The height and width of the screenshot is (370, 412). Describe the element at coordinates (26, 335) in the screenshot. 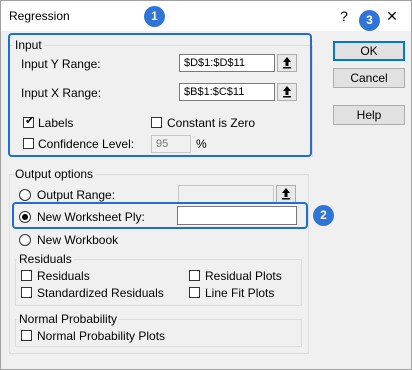

I see `normal-probability-plots-checkbox` at that location.